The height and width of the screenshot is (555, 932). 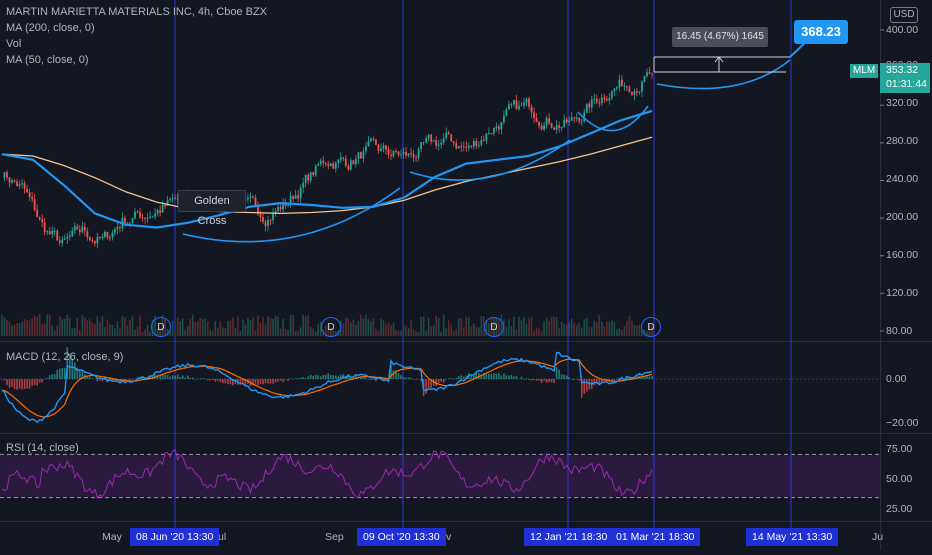 What do you see at coordinates (50, 28) in the screenshot?
I see `study-ma200-label: MA (200, close, 0)` at bounding box center [50, 28].